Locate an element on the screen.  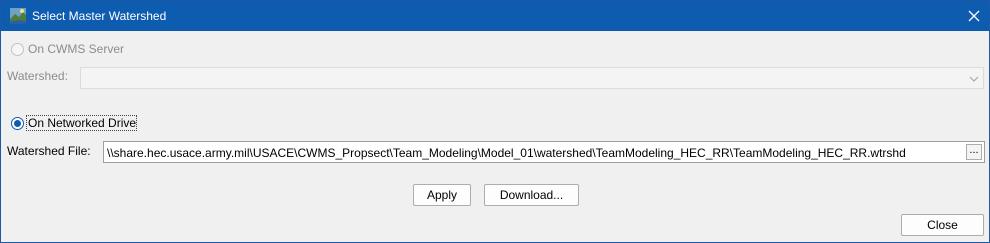
dialog-title: Select Master Watershed is located at coordinates (99, 16).